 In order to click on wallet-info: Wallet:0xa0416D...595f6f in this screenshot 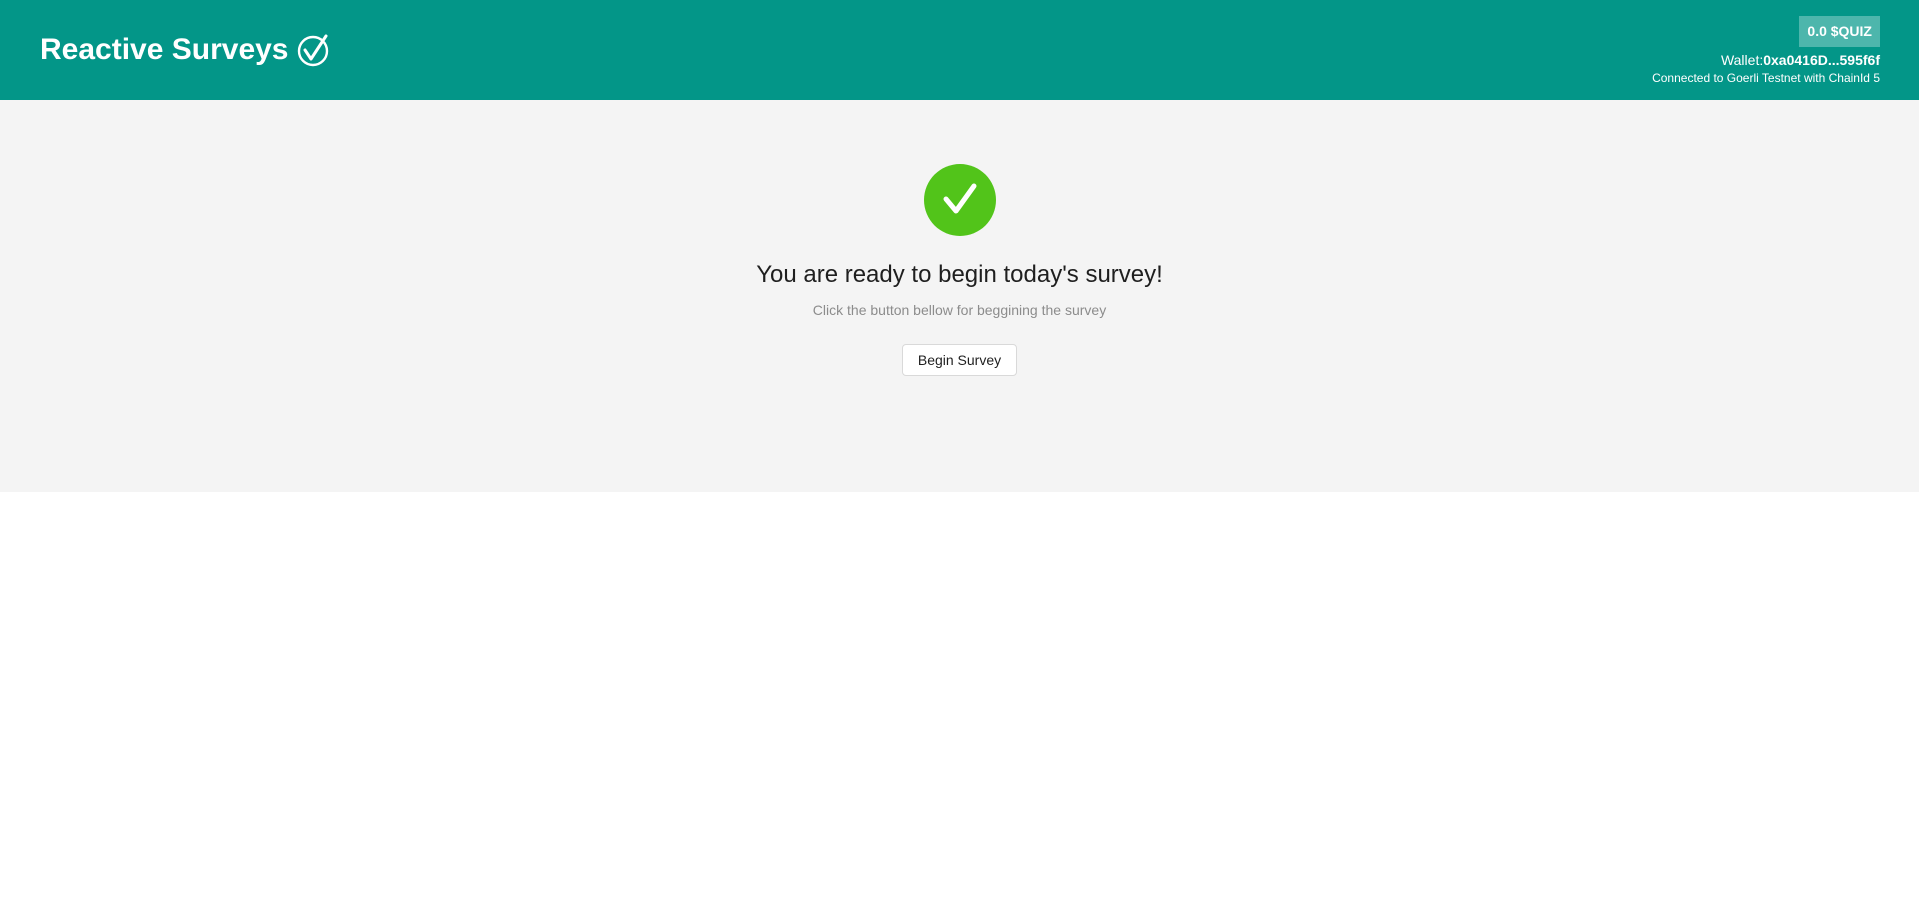, I will do `click(1766, 60)`.